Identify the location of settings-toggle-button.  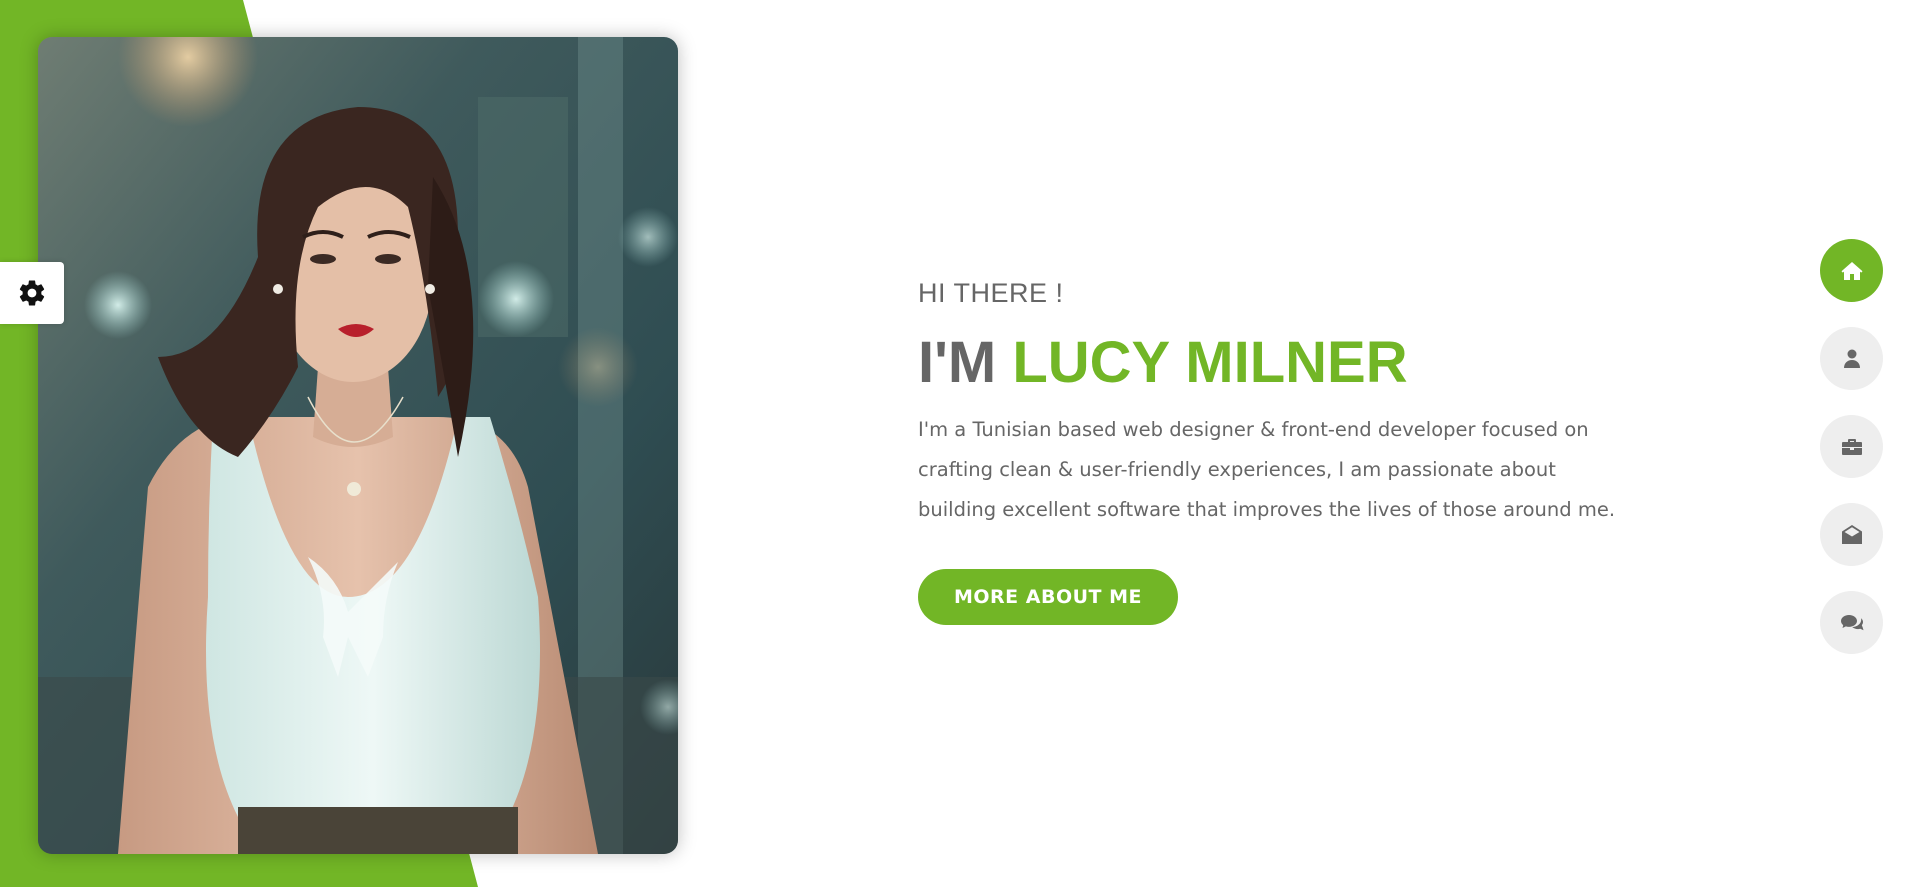
(32, 293).